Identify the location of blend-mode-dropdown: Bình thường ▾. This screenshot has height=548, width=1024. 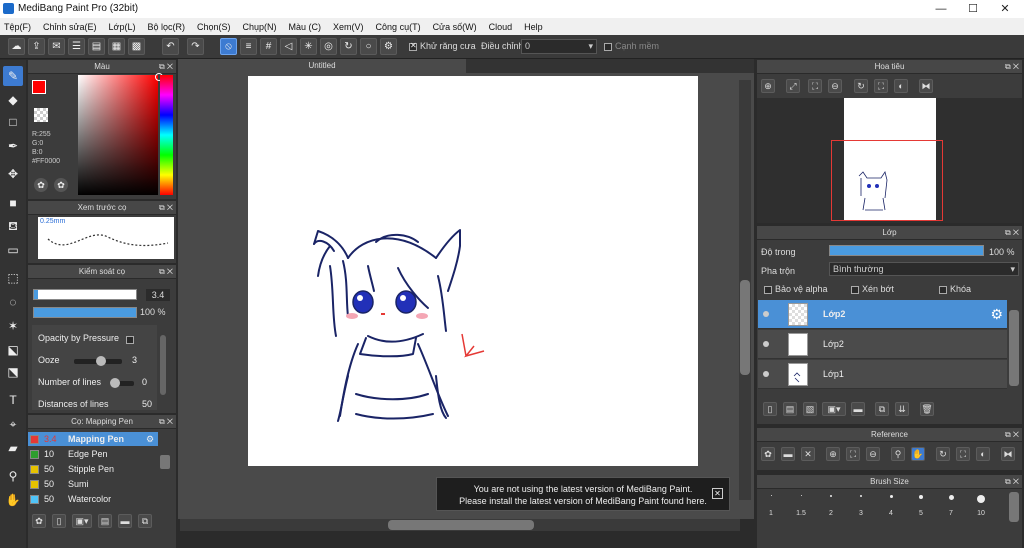
(924, 269).